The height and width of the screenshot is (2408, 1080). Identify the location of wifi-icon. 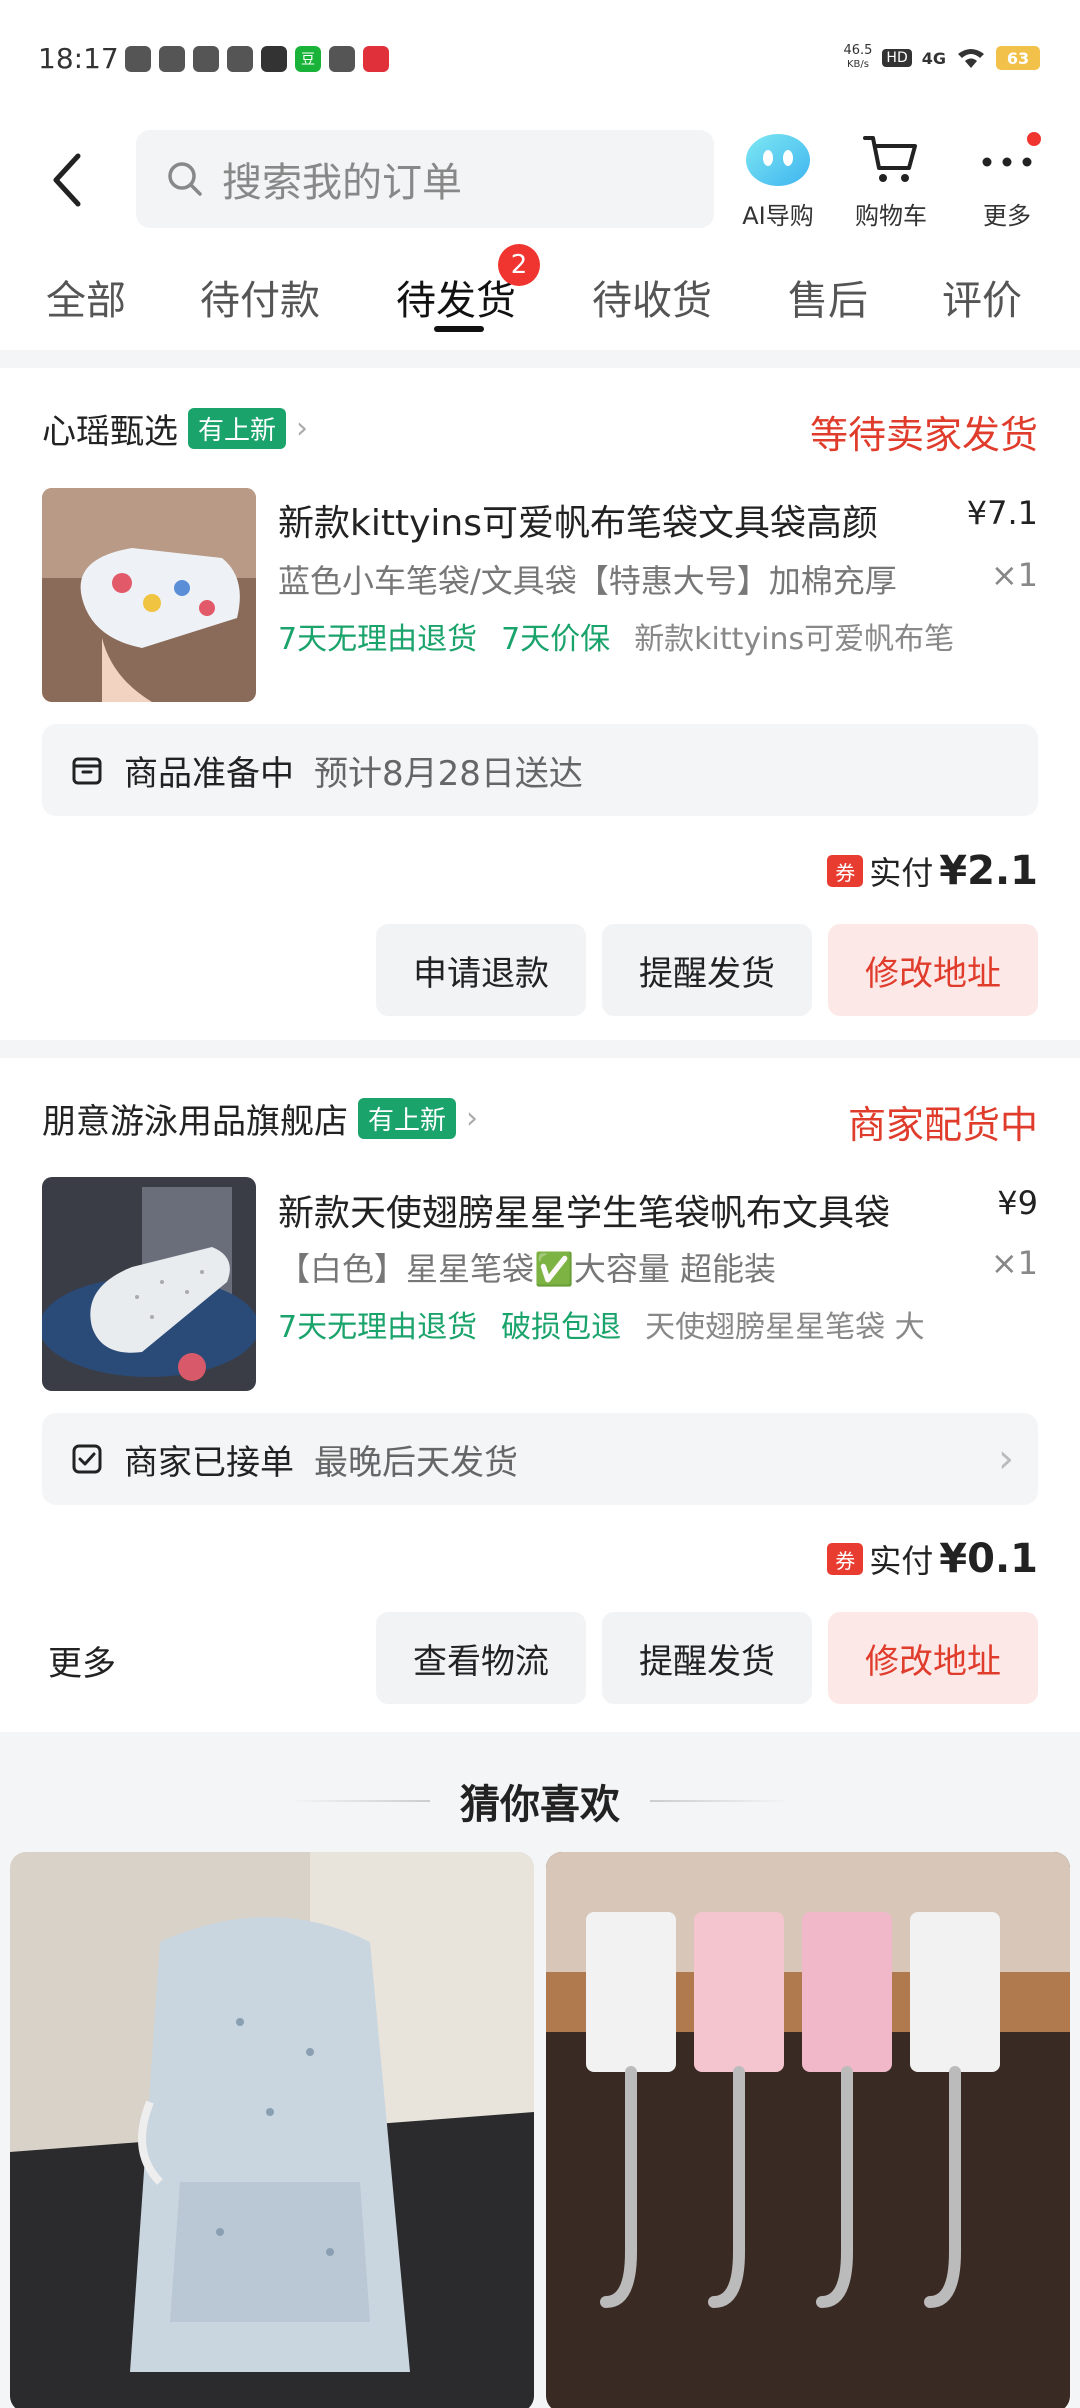
(971, 58).